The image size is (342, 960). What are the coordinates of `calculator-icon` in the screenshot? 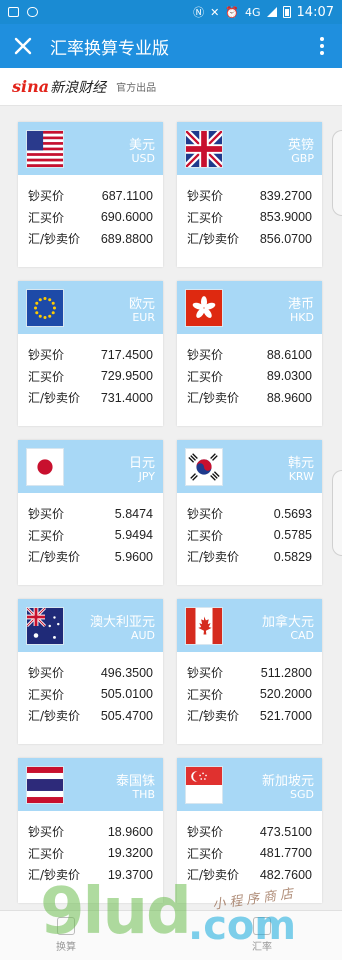 It's located at (66, 926).